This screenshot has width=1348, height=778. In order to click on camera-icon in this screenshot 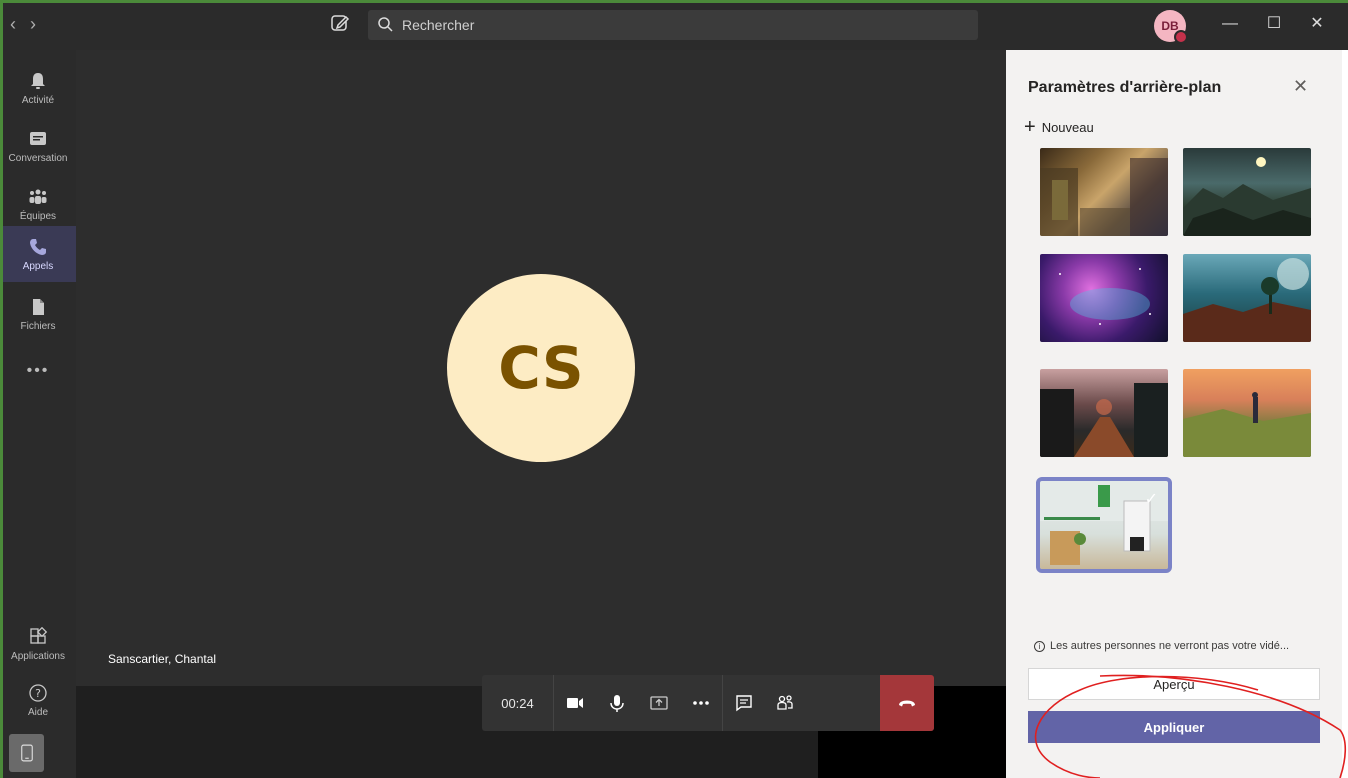, I will do `click(575, 703)`.